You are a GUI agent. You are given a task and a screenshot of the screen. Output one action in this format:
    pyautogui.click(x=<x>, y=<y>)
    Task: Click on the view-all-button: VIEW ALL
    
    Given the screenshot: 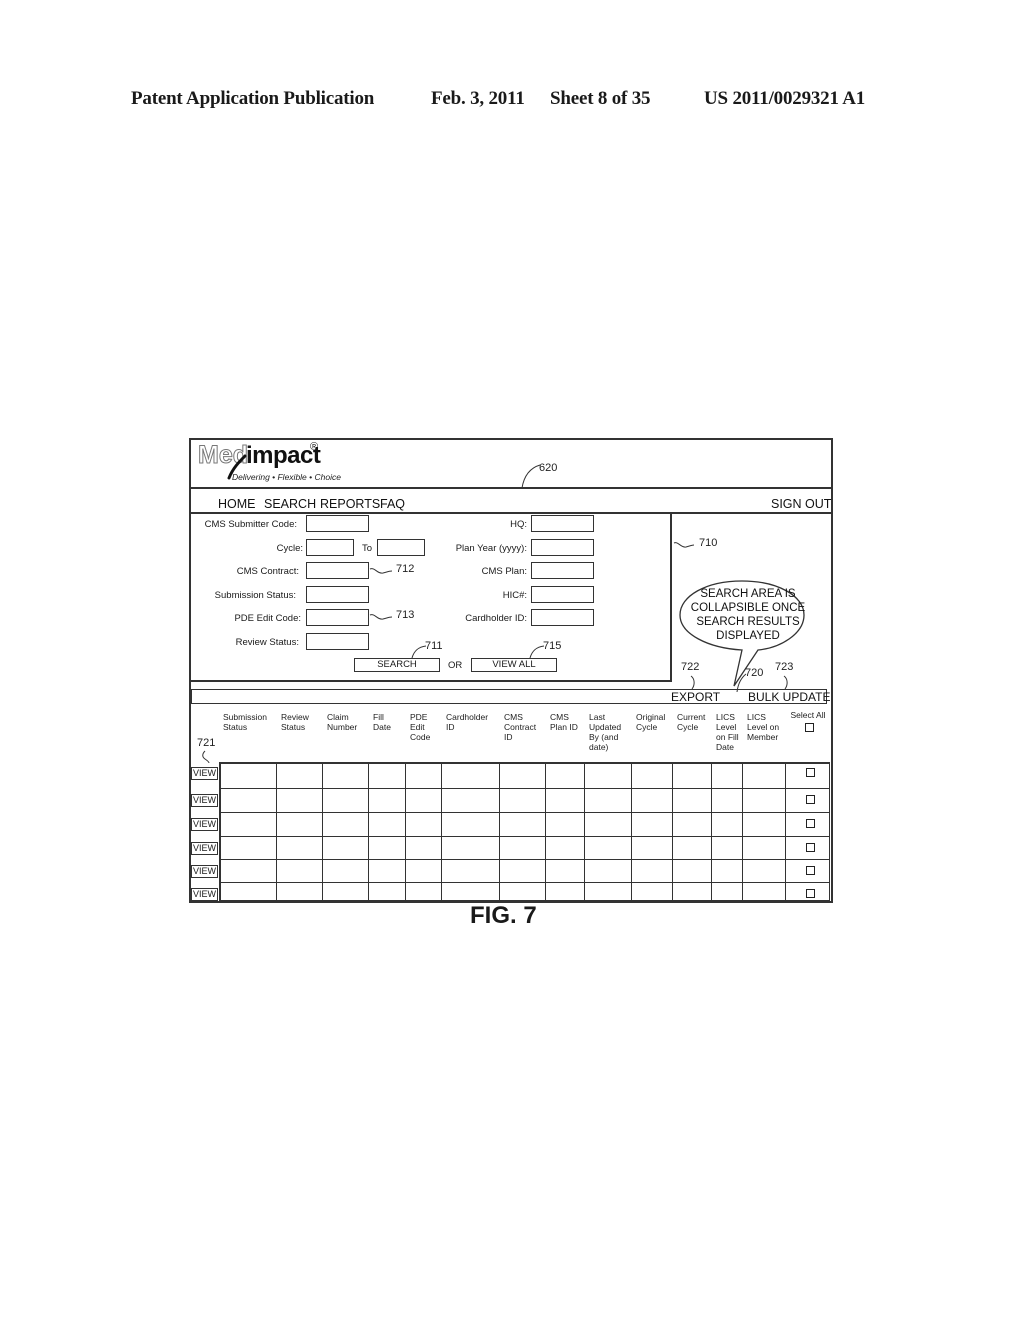 What is the action you would take?
    pyautogui.click(x=514, y=665)
    